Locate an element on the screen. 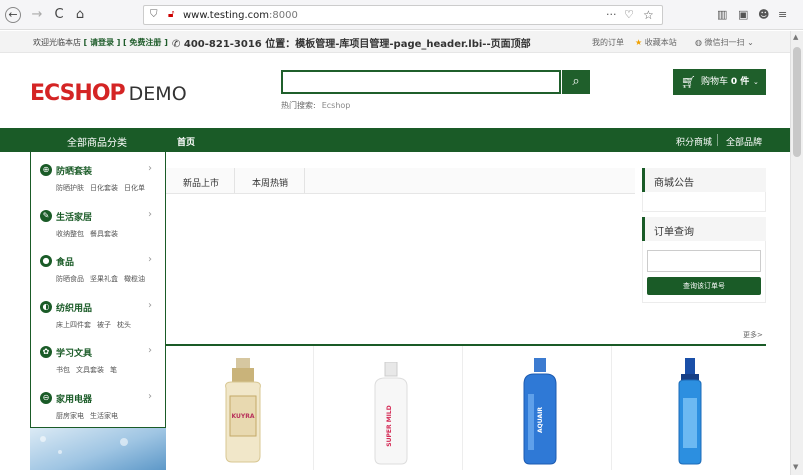  favorite-link: ★ 收藏本站 is located at coordinates (656, 42).